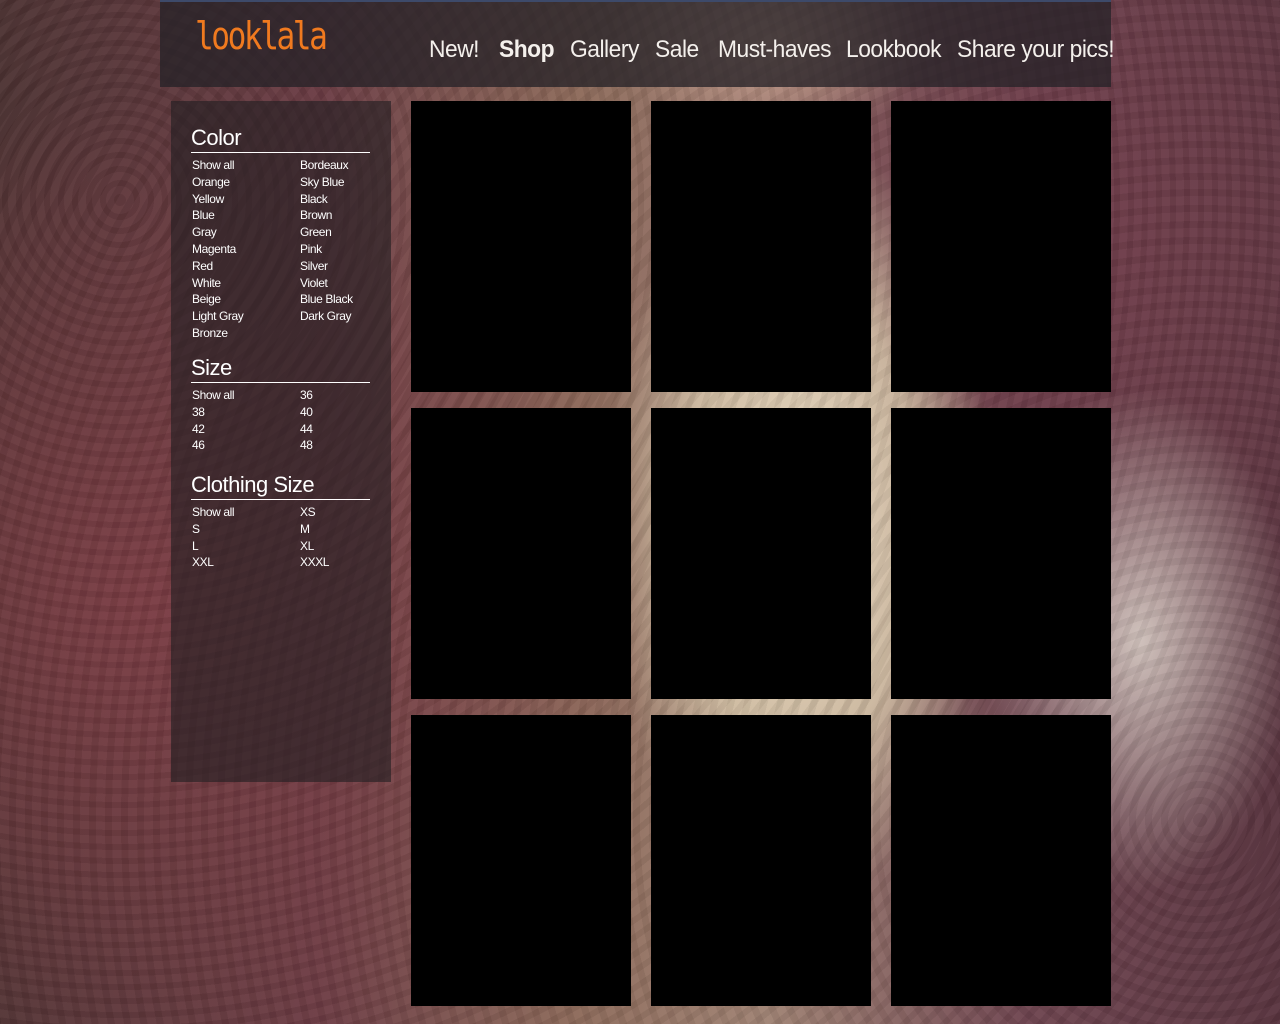 The height and width of the screenshot is (1024, 1280). Describe the element at coordinates (677, 50) in the screenshot. I see `nav-sale: Sale` at that location.